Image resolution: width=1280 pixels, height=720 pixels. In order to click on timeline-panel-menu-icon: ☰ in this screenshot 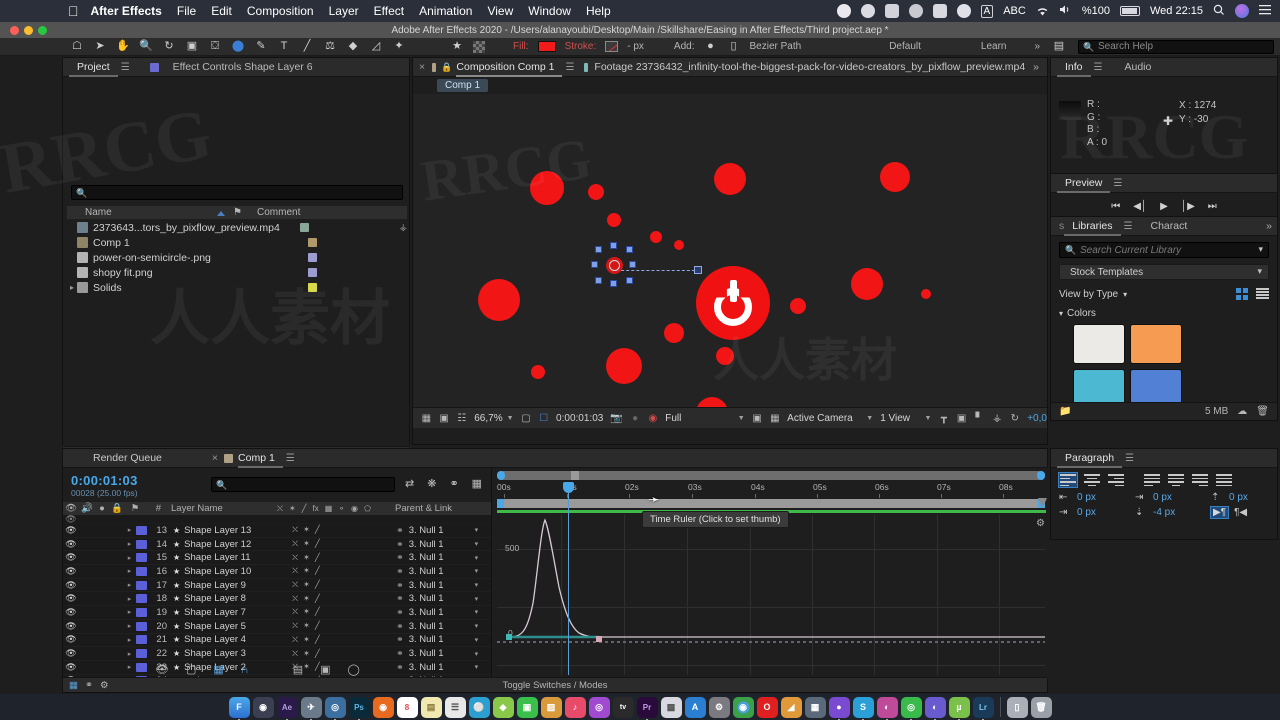, I will do `click(290, 458)`.